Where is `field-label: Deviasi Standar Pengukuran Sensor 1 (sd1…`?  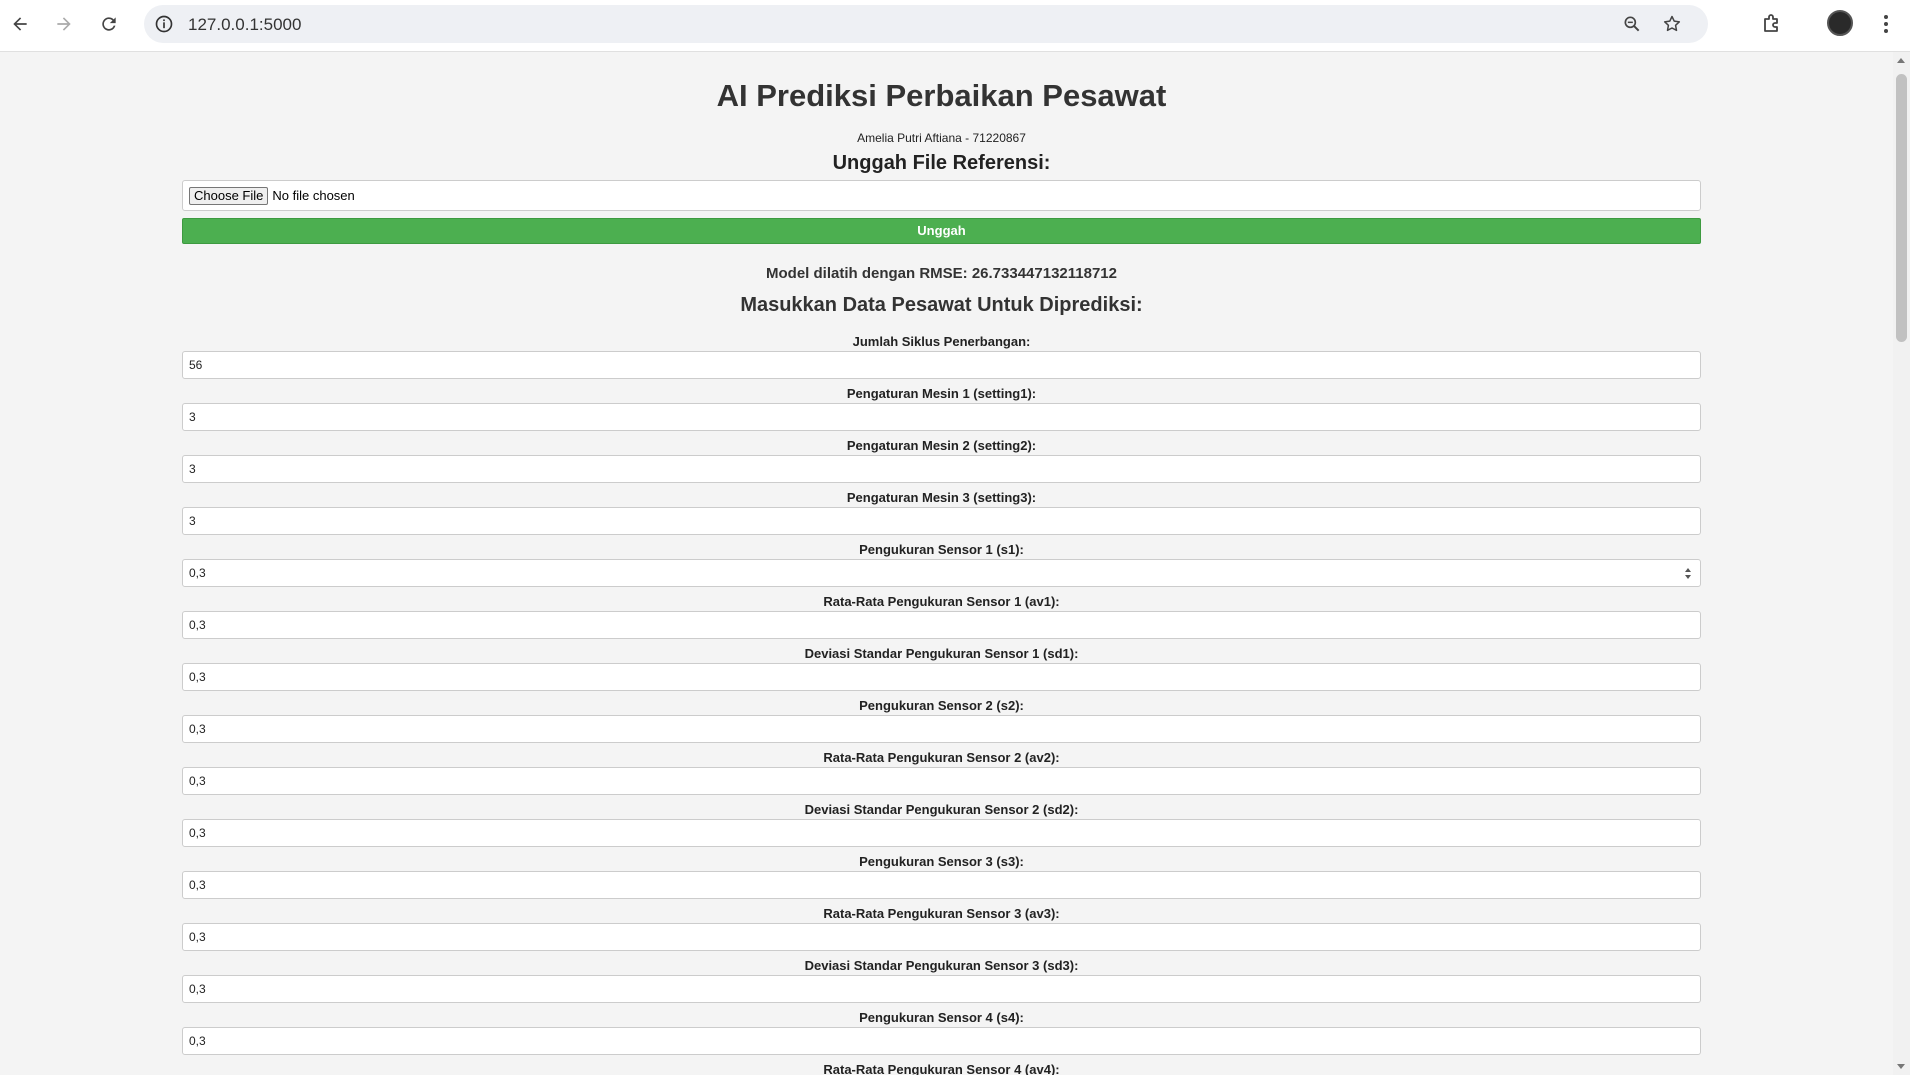
field-label: Deviasi Standar Pengukuran Sensor 1 (sd1… is located at coordinates (941, 653).